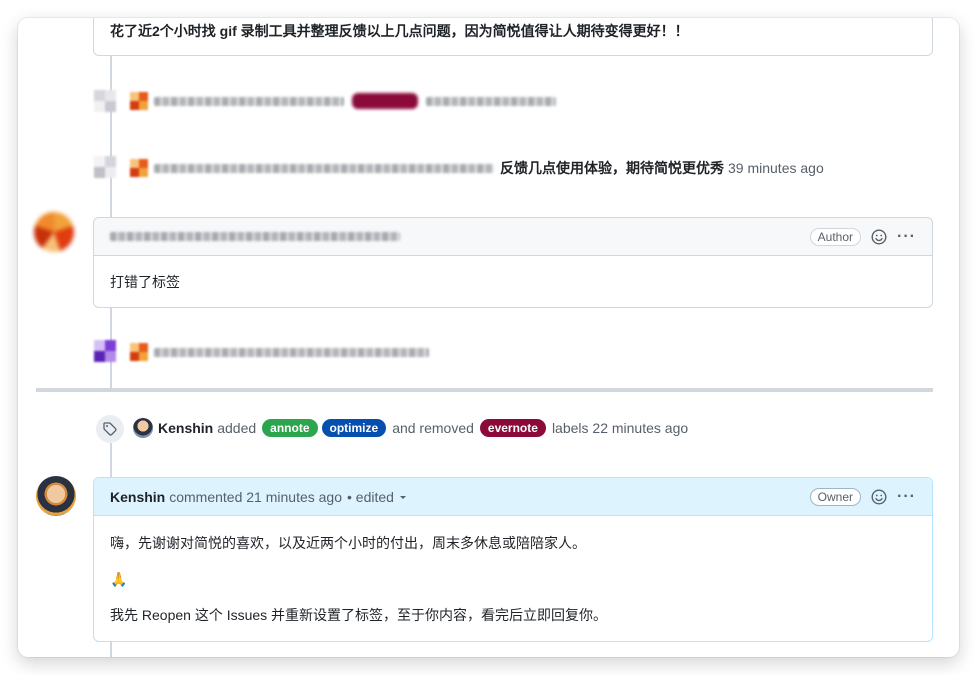 The image size is (977, 675). What do you see at coordinates (835, 496) in the screenshot?
I see `owner-badge: Owner` at bounding box center [835, 496].